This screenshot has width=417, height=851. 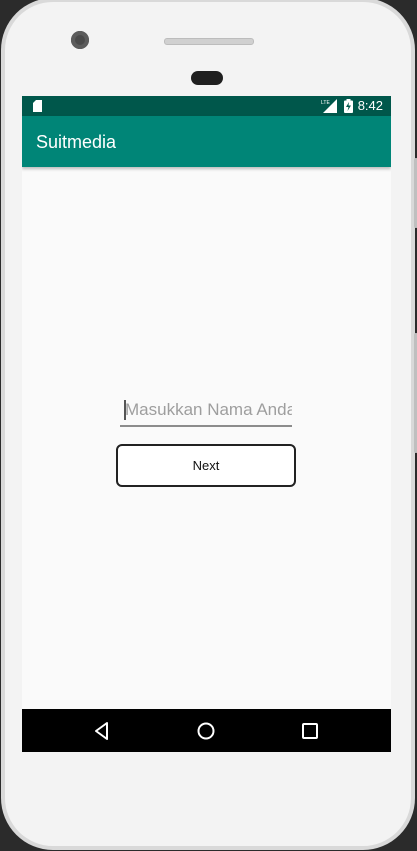 I want to click on back-icon, so click(x=102, y=731).